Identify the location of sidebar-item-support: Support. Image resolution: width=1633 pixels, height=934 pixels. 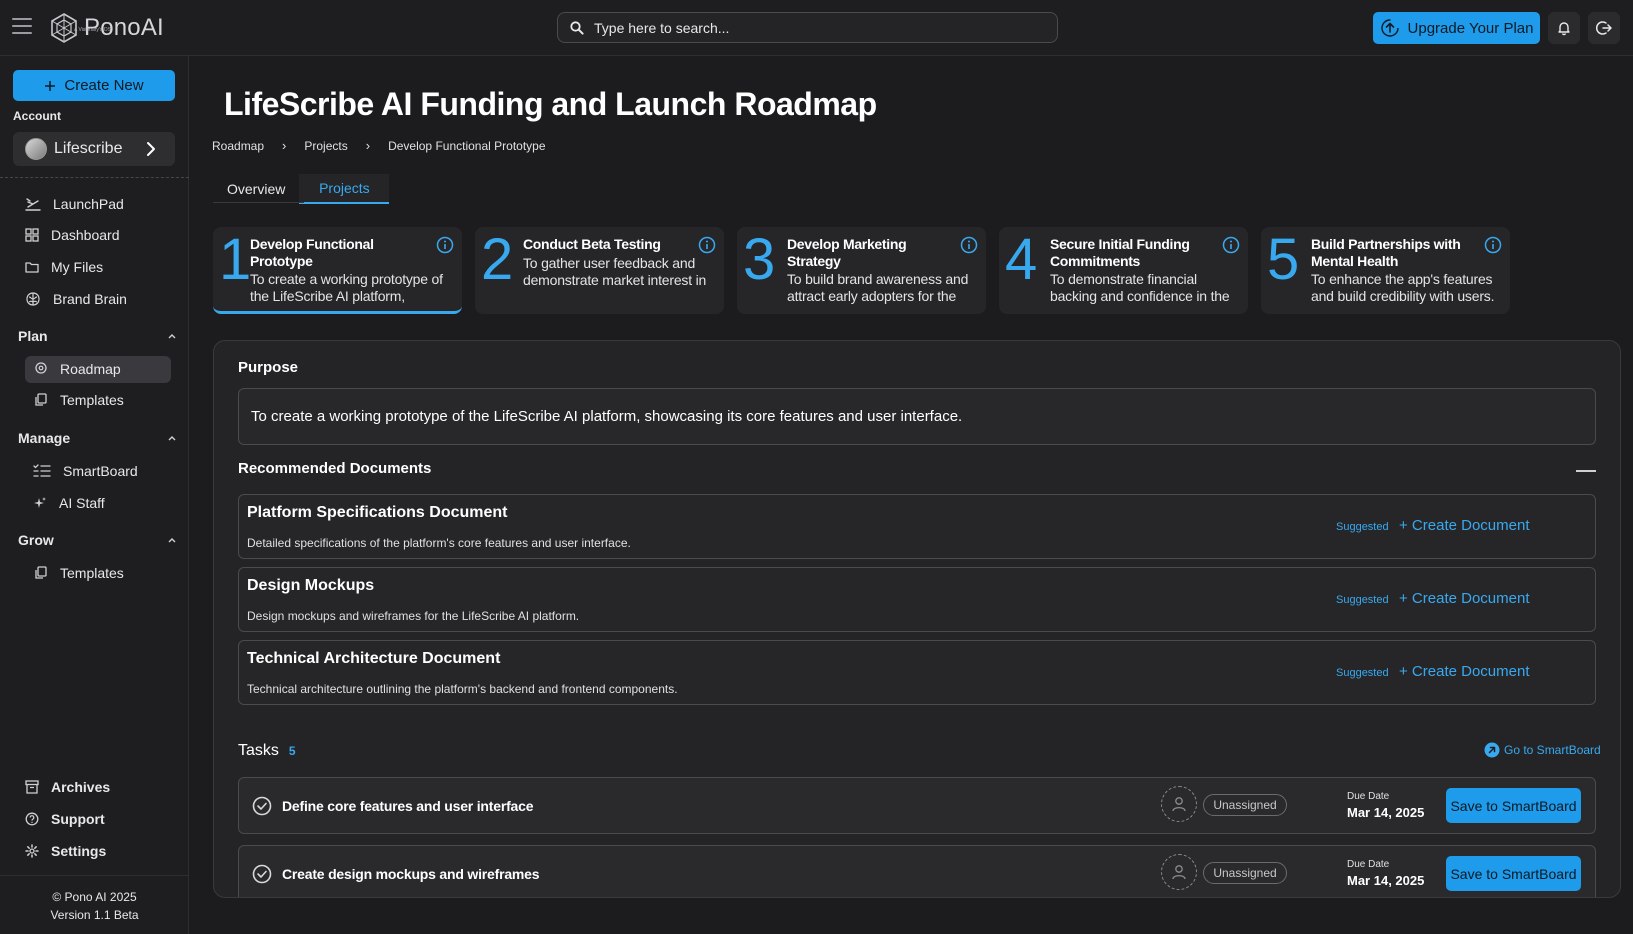
(65, 819).